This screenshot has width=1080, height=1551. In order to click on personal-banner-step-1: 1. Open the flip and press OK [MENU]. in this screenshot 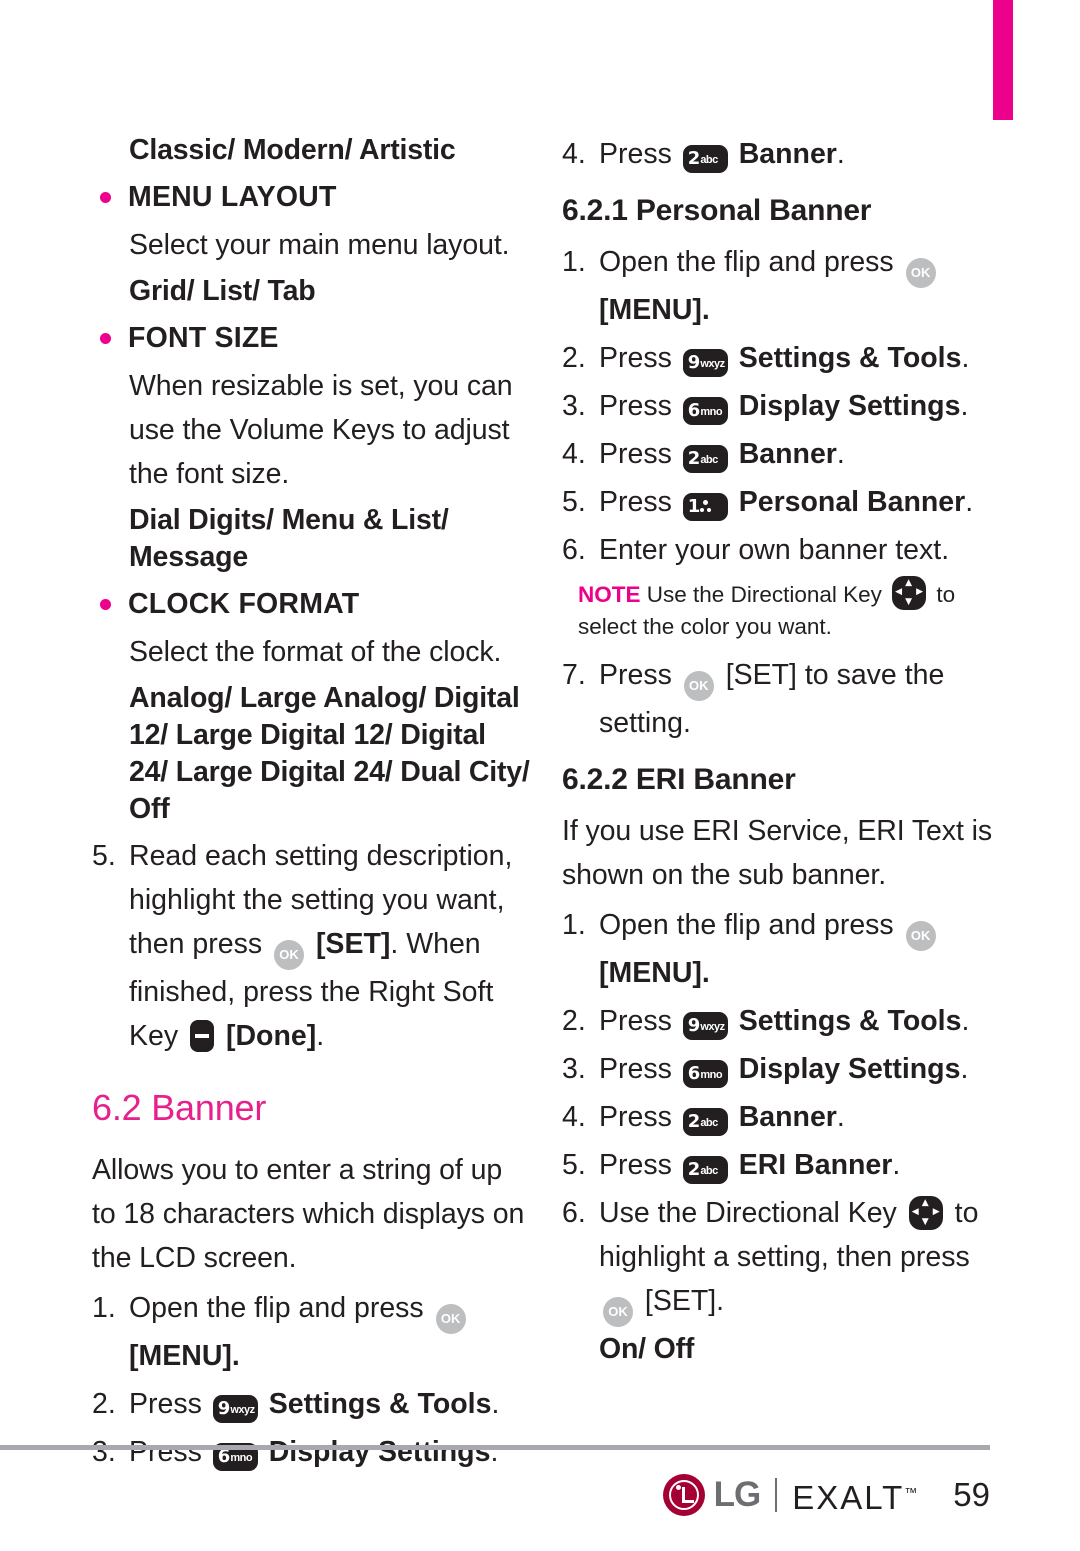, I will do `click(782, 286)`.